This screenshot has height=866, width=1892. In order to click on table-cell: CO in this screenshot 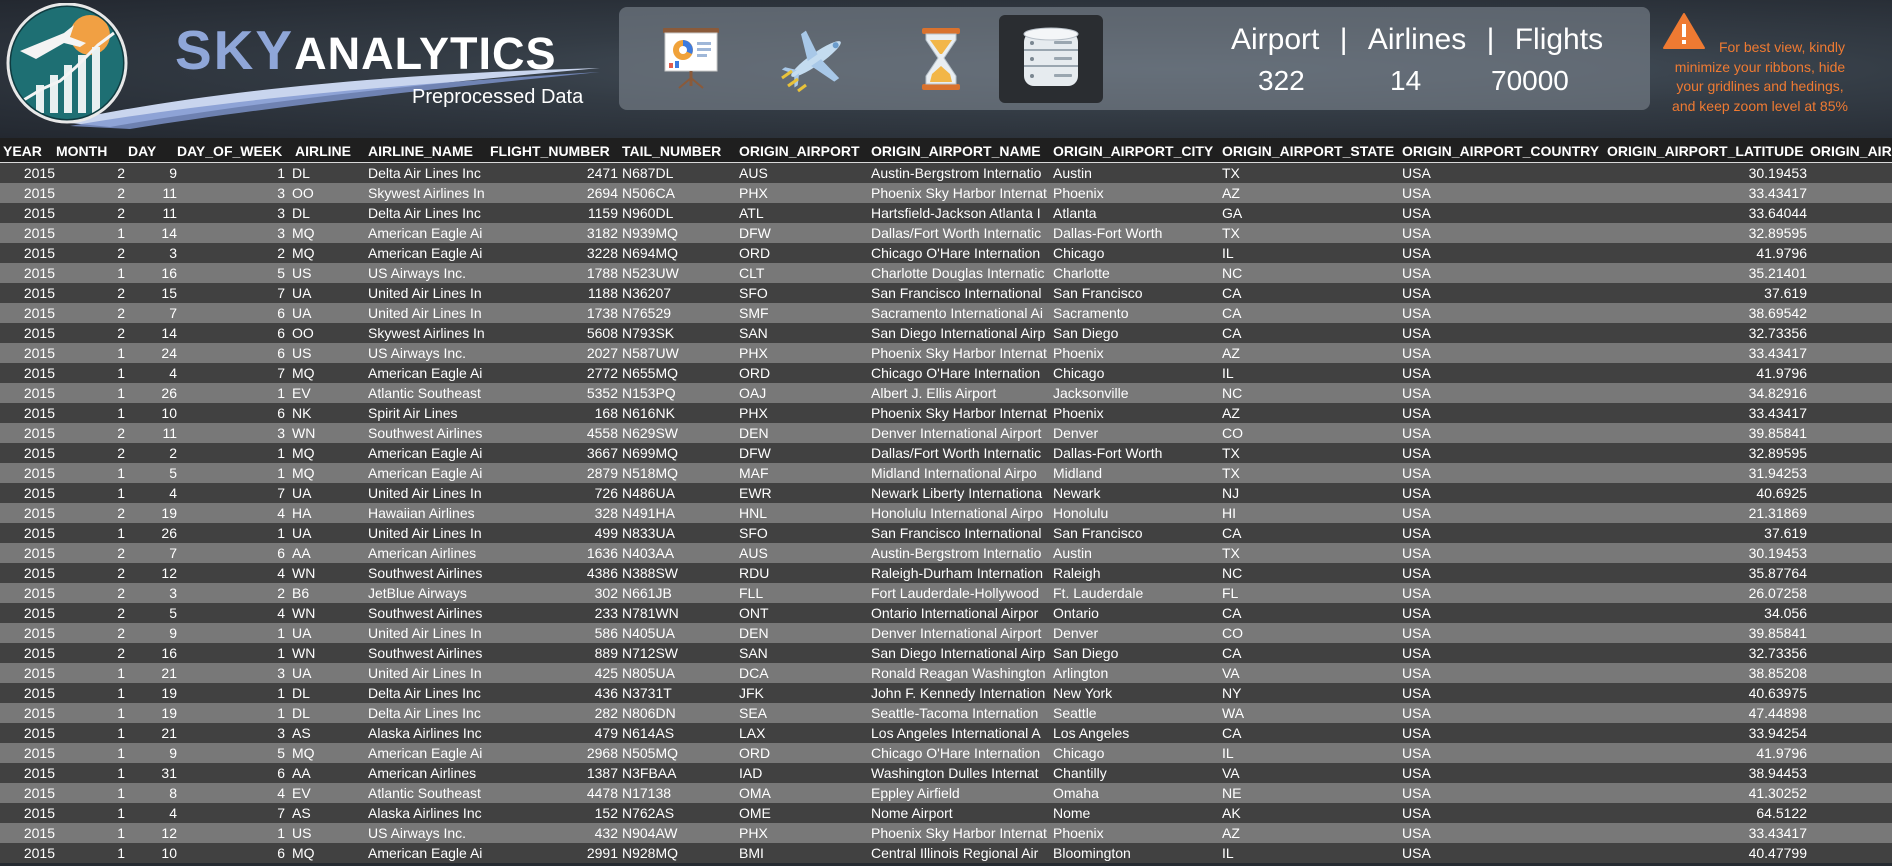, I will do `click(1311, 633)`.